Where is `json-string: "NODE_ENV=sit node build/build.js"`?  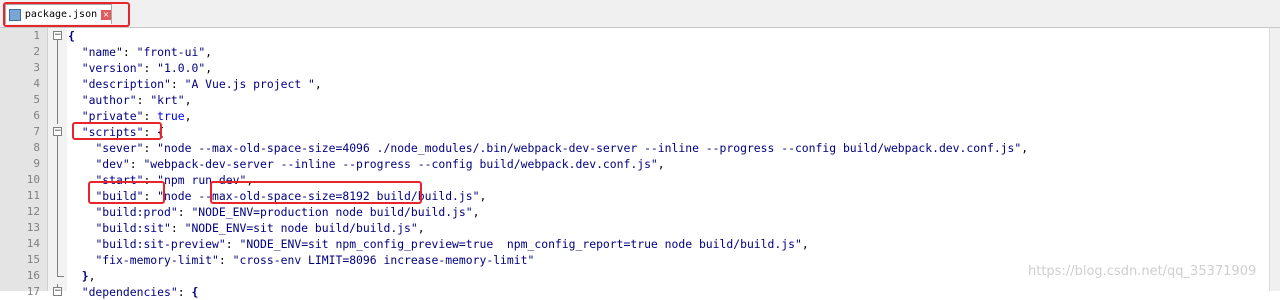
json-string: "NODE_ENV=sit node build/build.js" is located at coordinates (301, 228).